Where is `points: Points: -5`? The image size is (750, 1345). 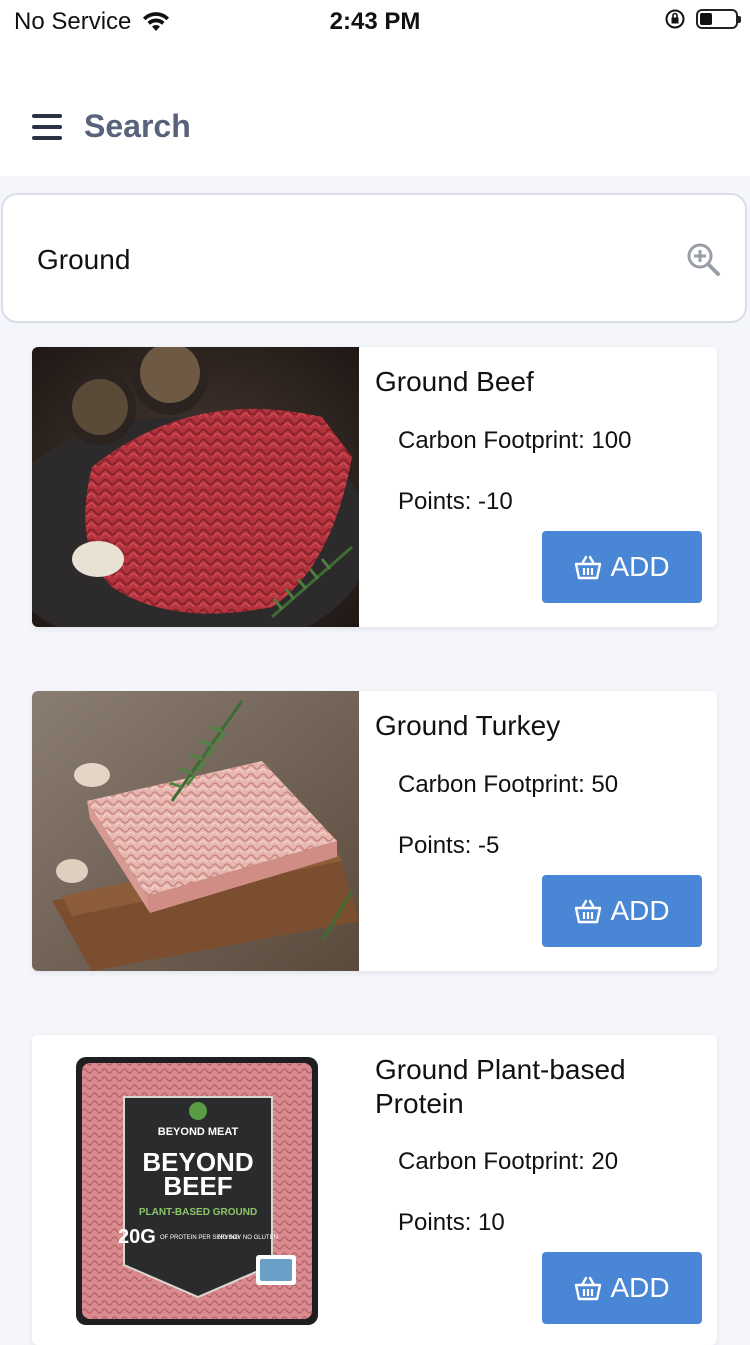
points: Points: -5 is located at coordinates (449, 845).